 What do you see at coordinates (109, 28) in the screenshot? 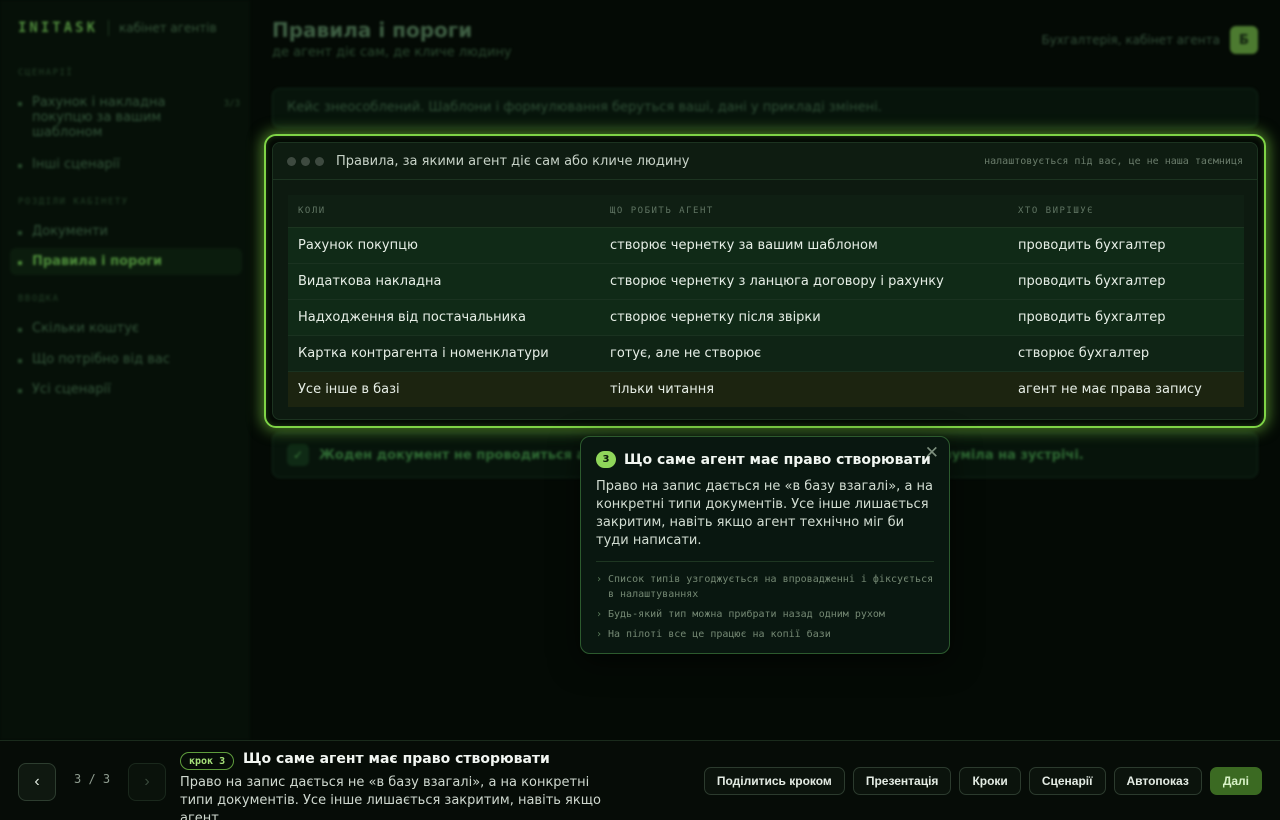
I see `brand-divider` at bounding box center [109, 28].